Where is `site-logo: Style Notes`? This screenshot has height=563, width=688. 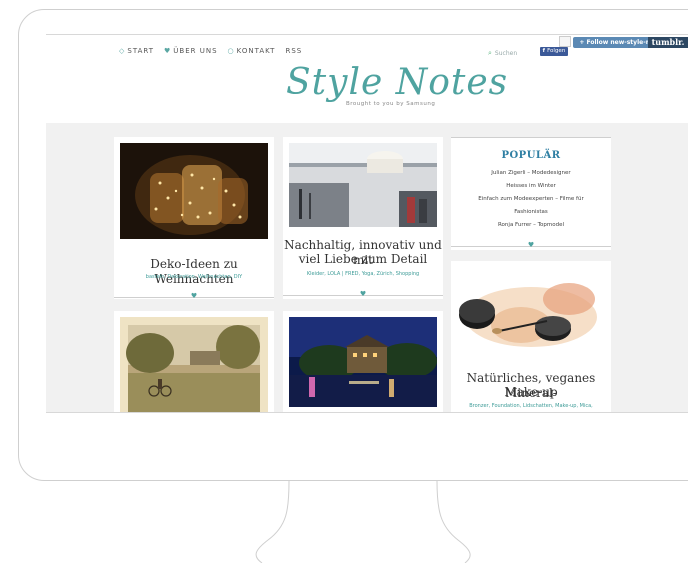 site-logo: Style Notes is located at coordinates (397, 82).